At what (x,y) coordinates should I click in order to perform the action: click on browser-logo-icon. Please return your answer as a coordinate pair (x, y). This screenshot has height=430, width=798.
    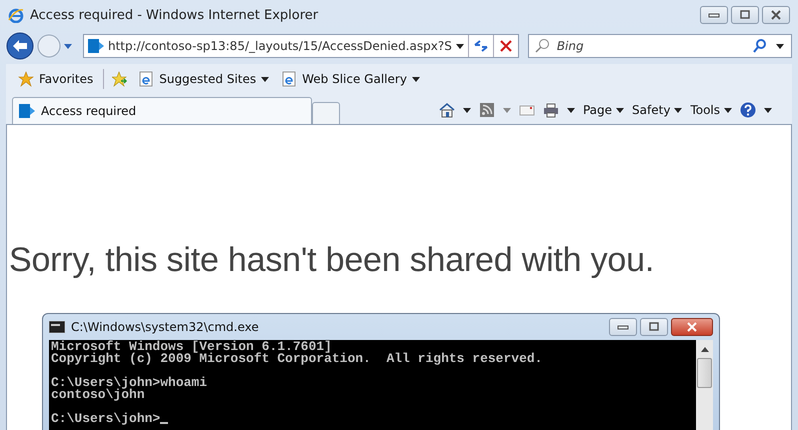
    Looking at the image, I should click on (16, 15).